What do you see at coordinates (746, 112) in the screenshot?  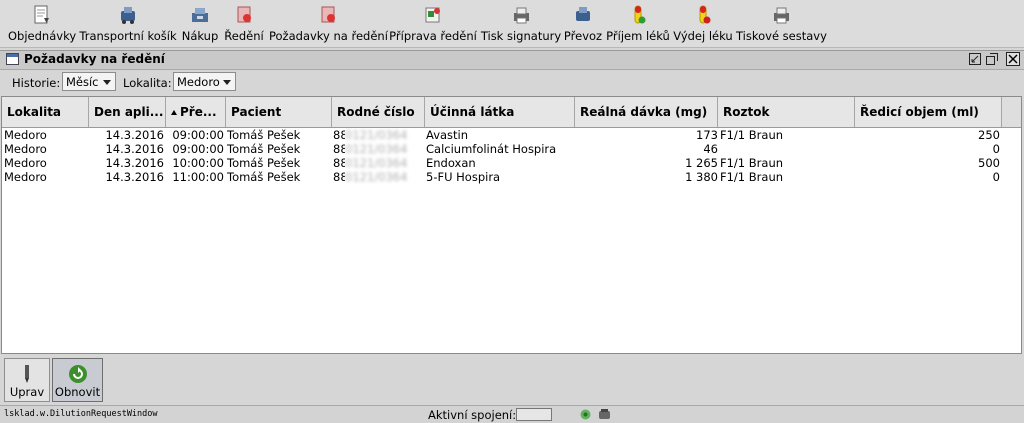 I see `column-header-label: Roztok` at bounding box center [746, 112].